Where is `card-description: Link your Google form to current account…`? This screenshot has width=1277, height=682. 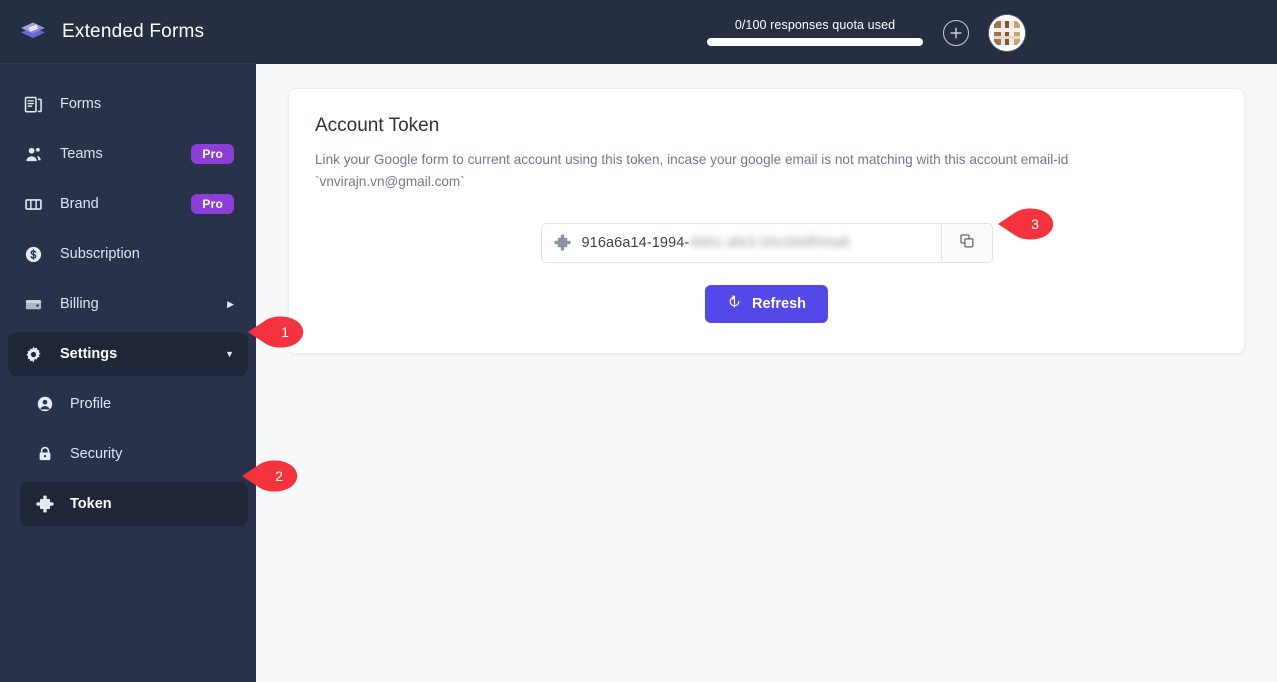
card-description: Link your Google form to current account… is located at coordinates (692, 170).